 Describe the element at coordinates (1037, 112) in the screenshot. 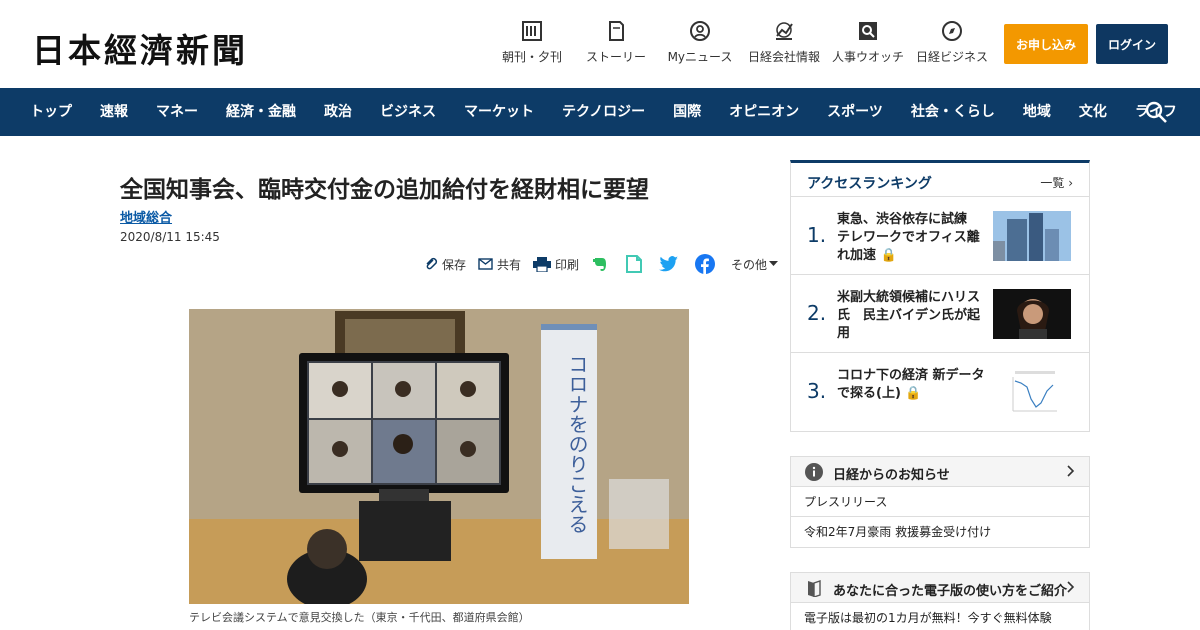

I see `main-nav-item: 地域` at that location.